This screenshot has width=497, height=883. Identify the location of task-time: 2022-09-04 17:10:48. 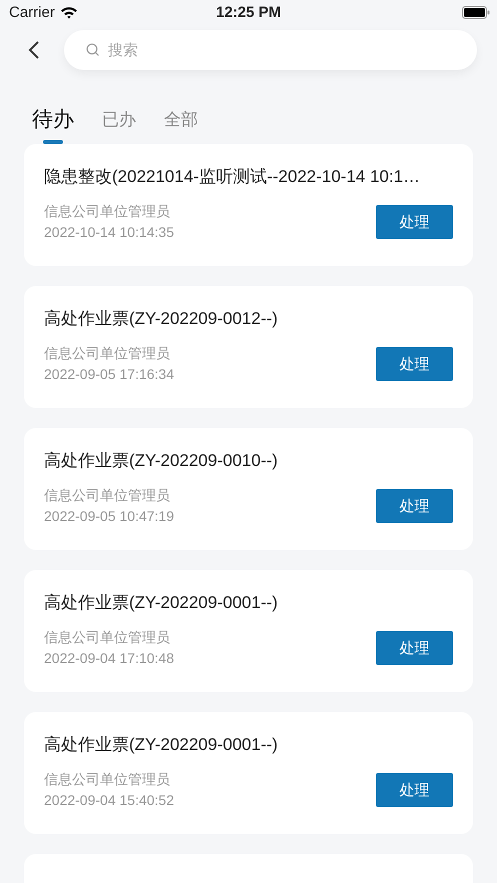
(109, 658).